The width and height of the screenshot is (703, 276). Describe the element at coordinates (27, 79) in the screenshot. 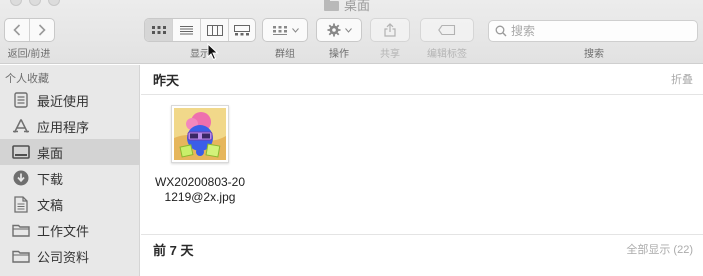

I see `sidebar-section-header: 个人收藏` at that location.